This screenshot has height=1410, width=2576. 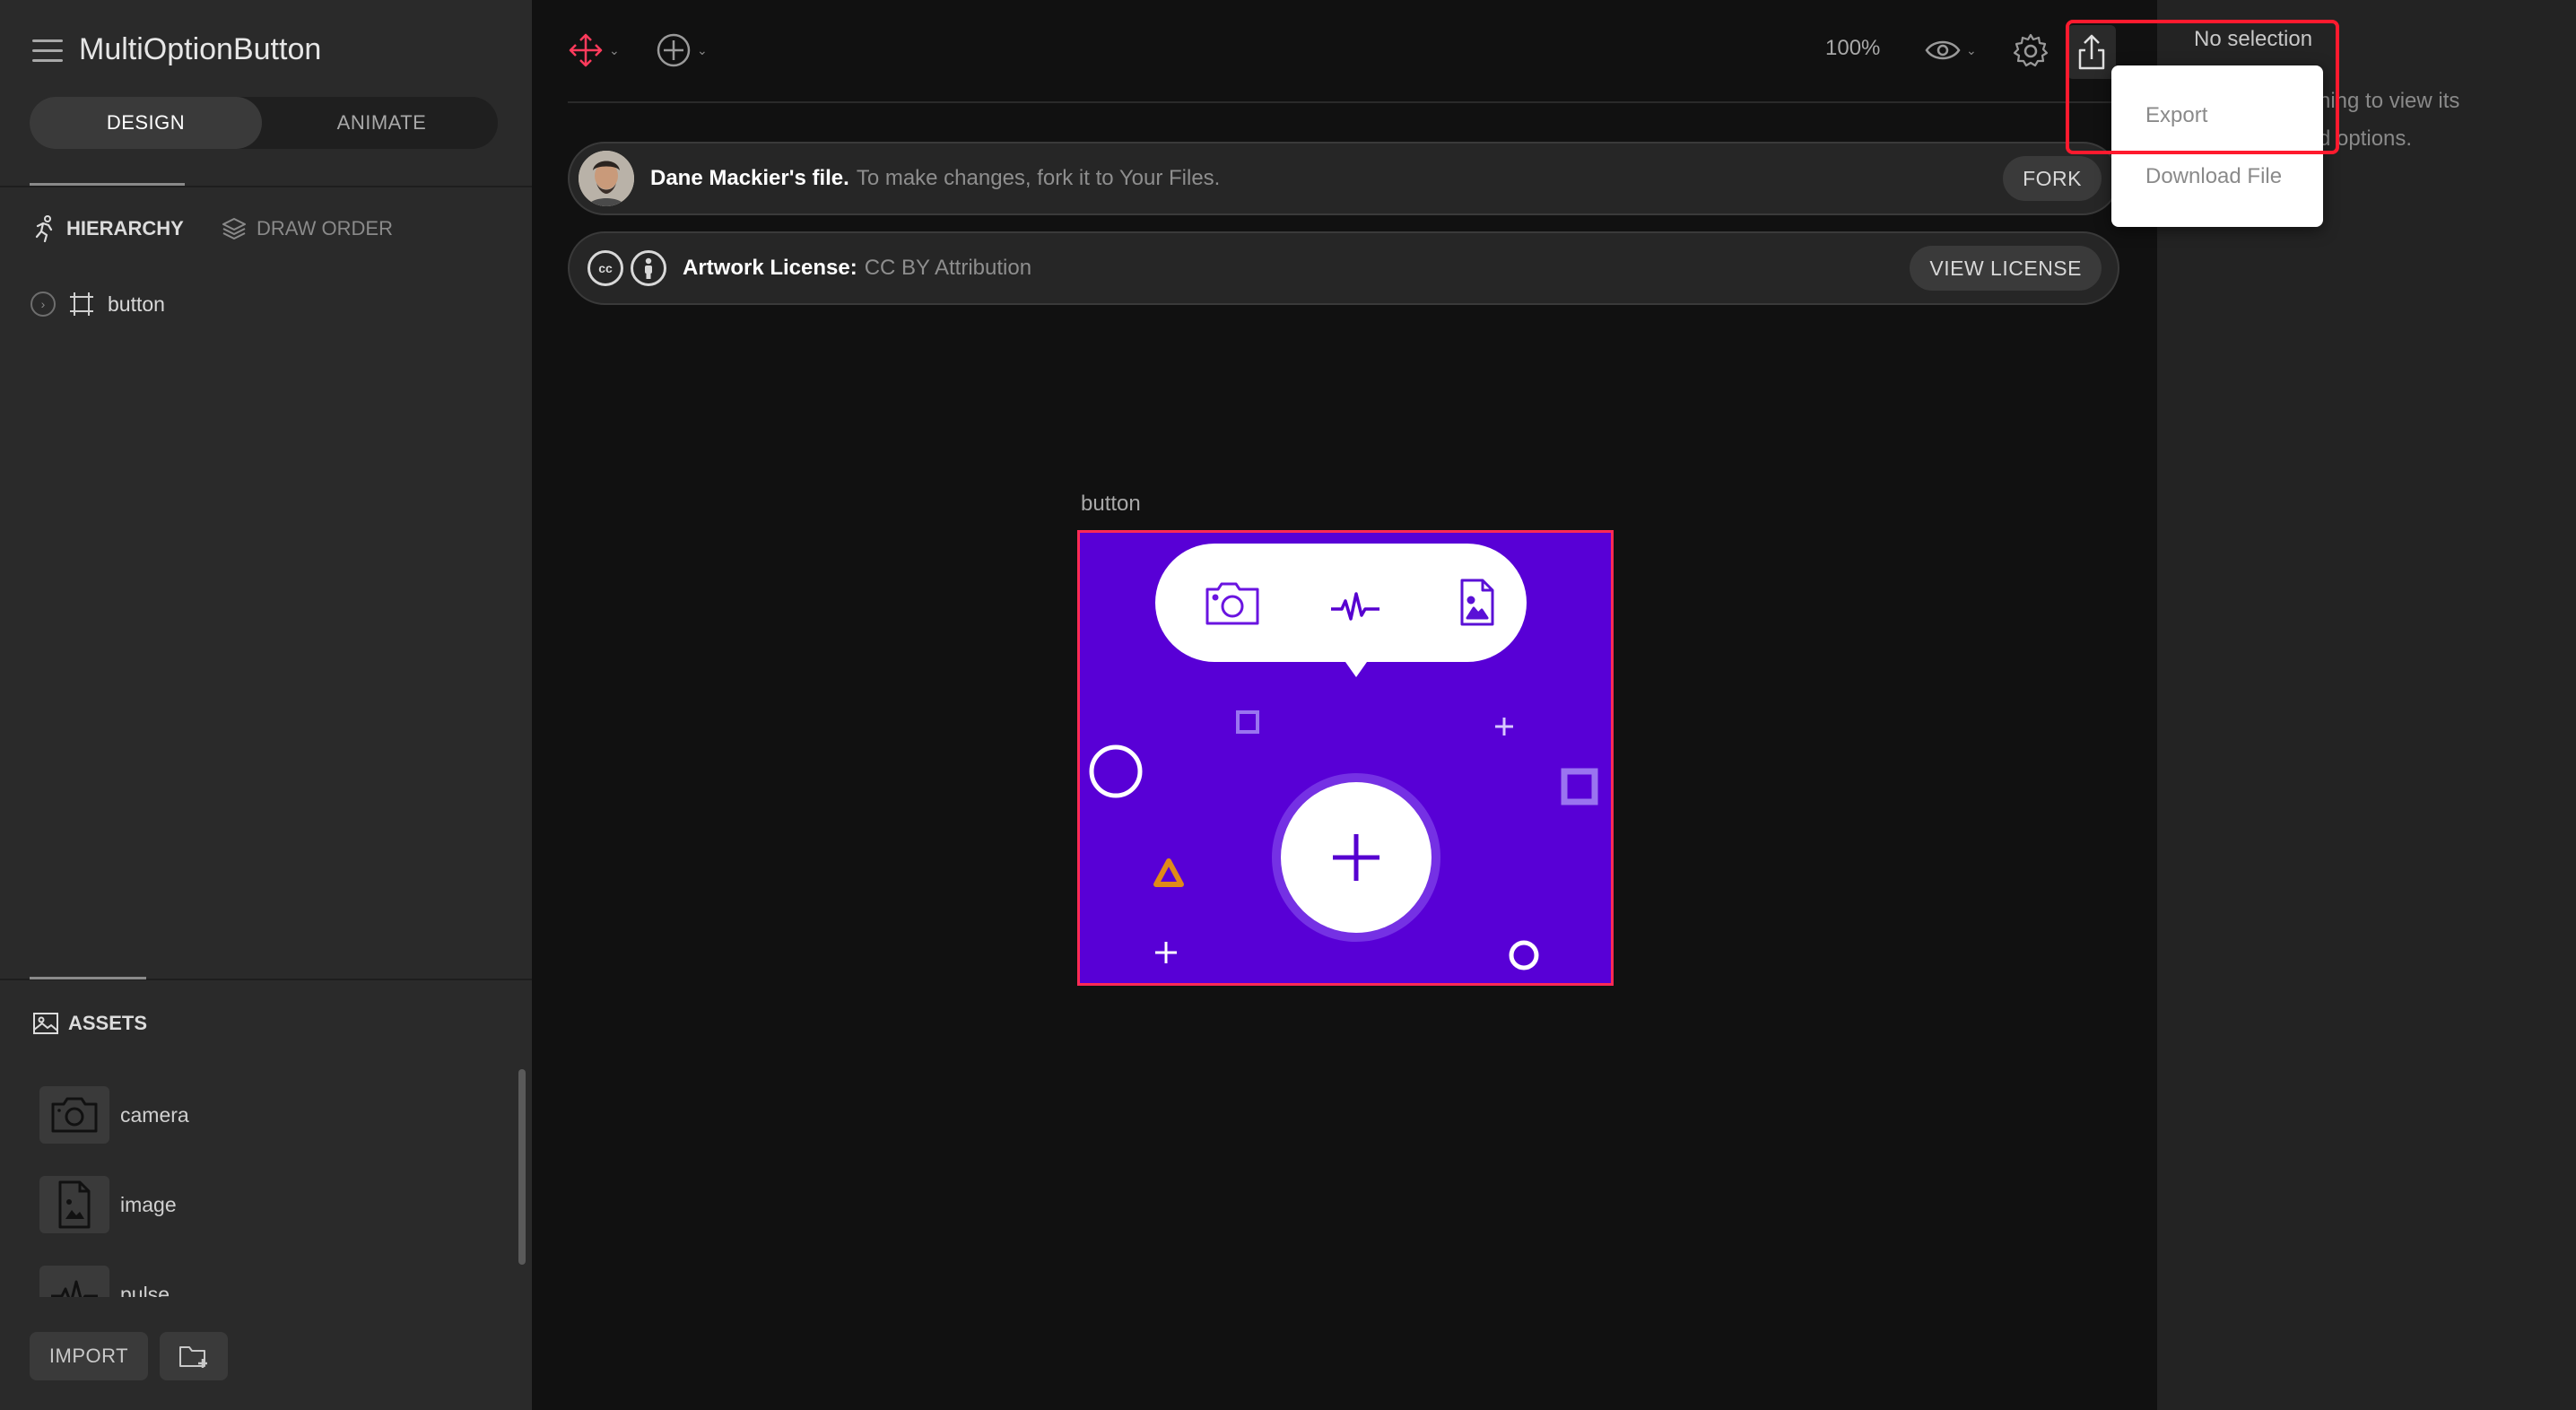 What do you see at coordinates (1852, 49) in the screenshot?
I see `zoom-level: 100%` at bounding box center [1852, 49].